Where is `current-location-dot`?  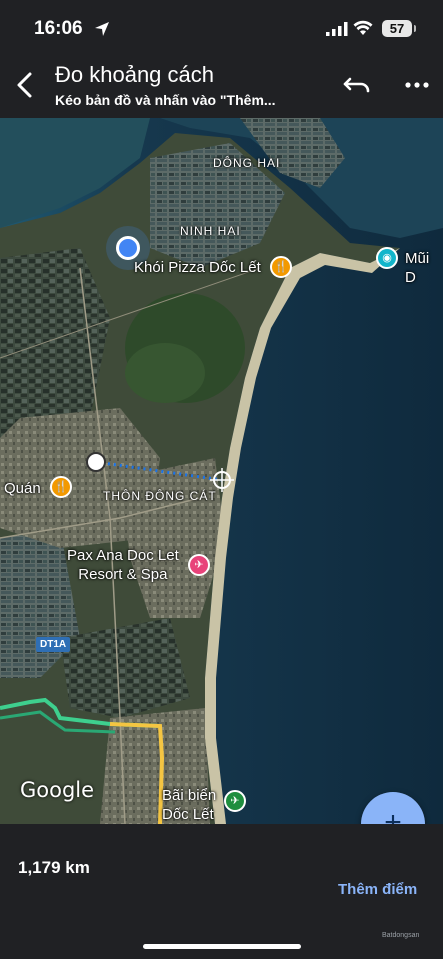
current-location-dot is located at coordinates (128, 248).